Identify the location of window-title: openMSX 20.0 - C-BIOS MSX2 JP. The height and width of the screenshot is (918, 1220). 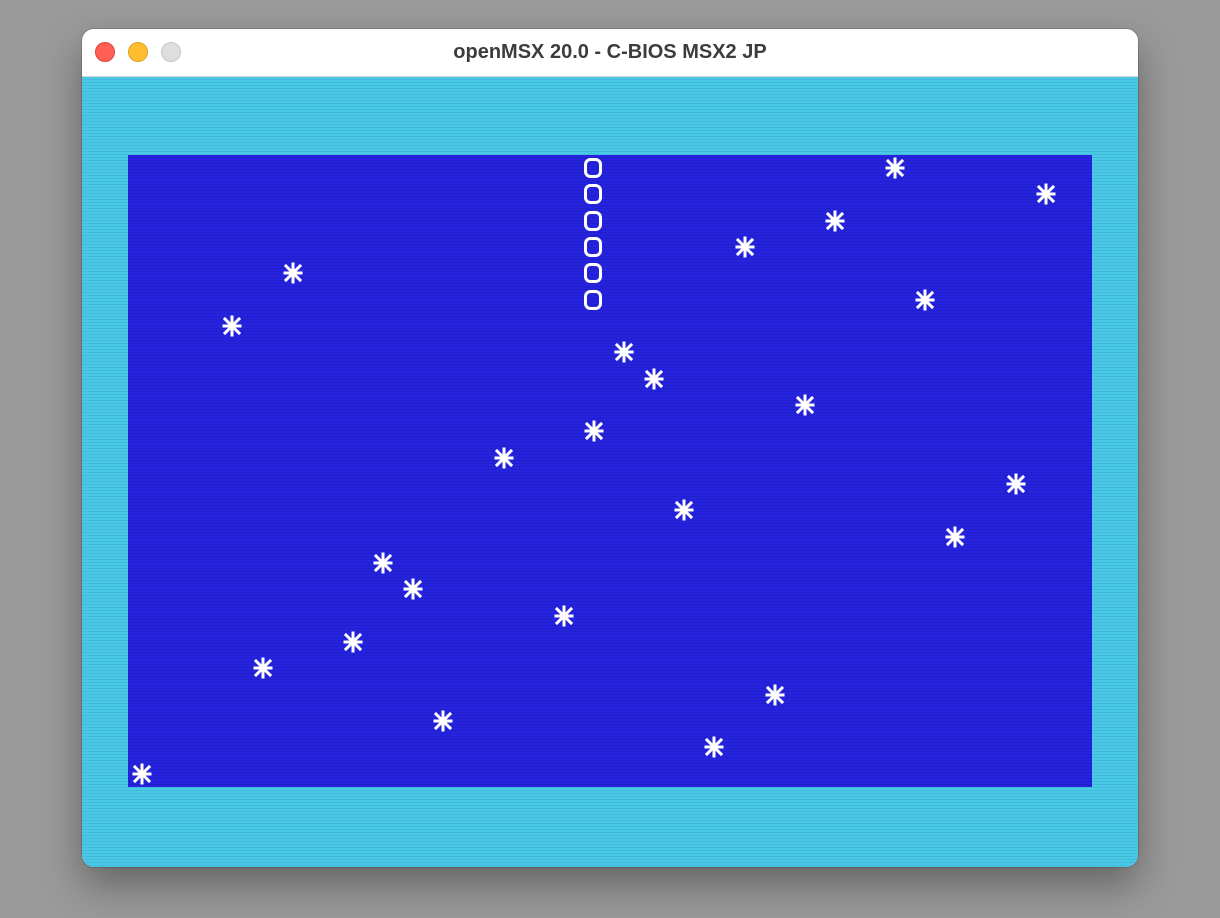
(610, 52).